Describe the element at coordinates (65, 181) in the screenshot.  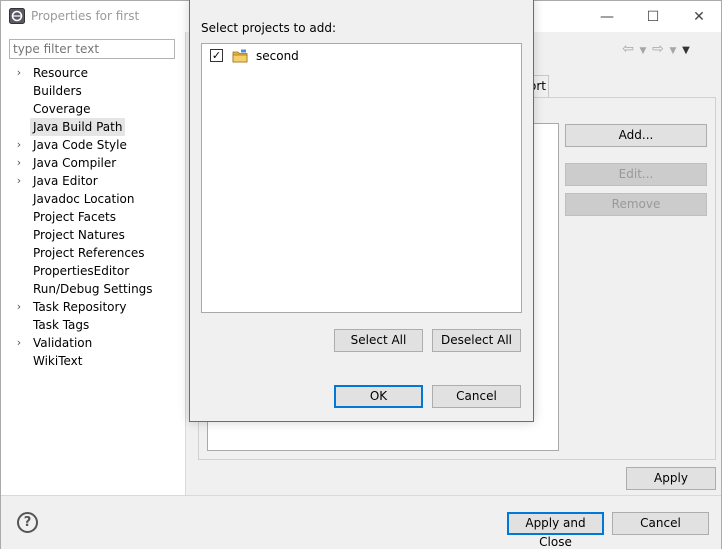
I see `sidebar-item-label: Java Editor` at that location.